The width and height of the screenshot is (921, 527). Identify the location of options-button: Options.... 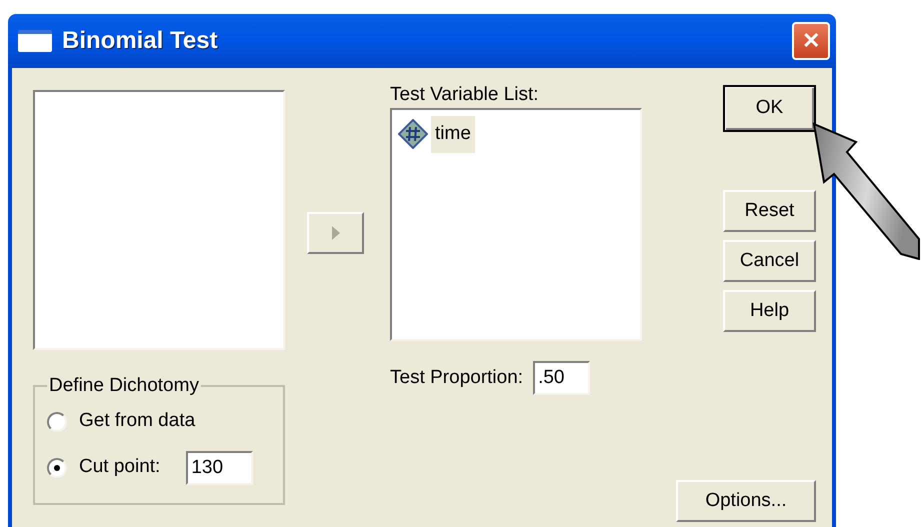
(746, 501).